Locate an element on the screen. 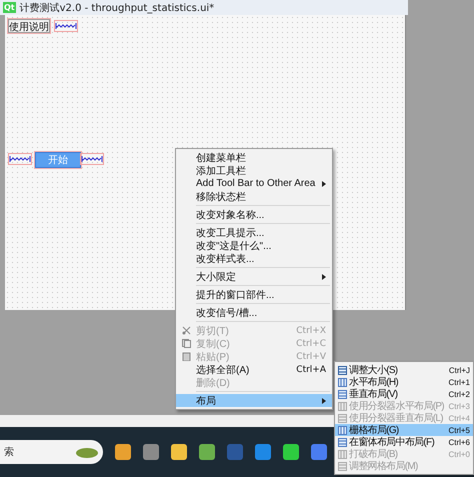 Image resolution: width=474 pixels, height=477 pixels. menu-item: 创建菜单栏 is located at coordinates (254, 157).